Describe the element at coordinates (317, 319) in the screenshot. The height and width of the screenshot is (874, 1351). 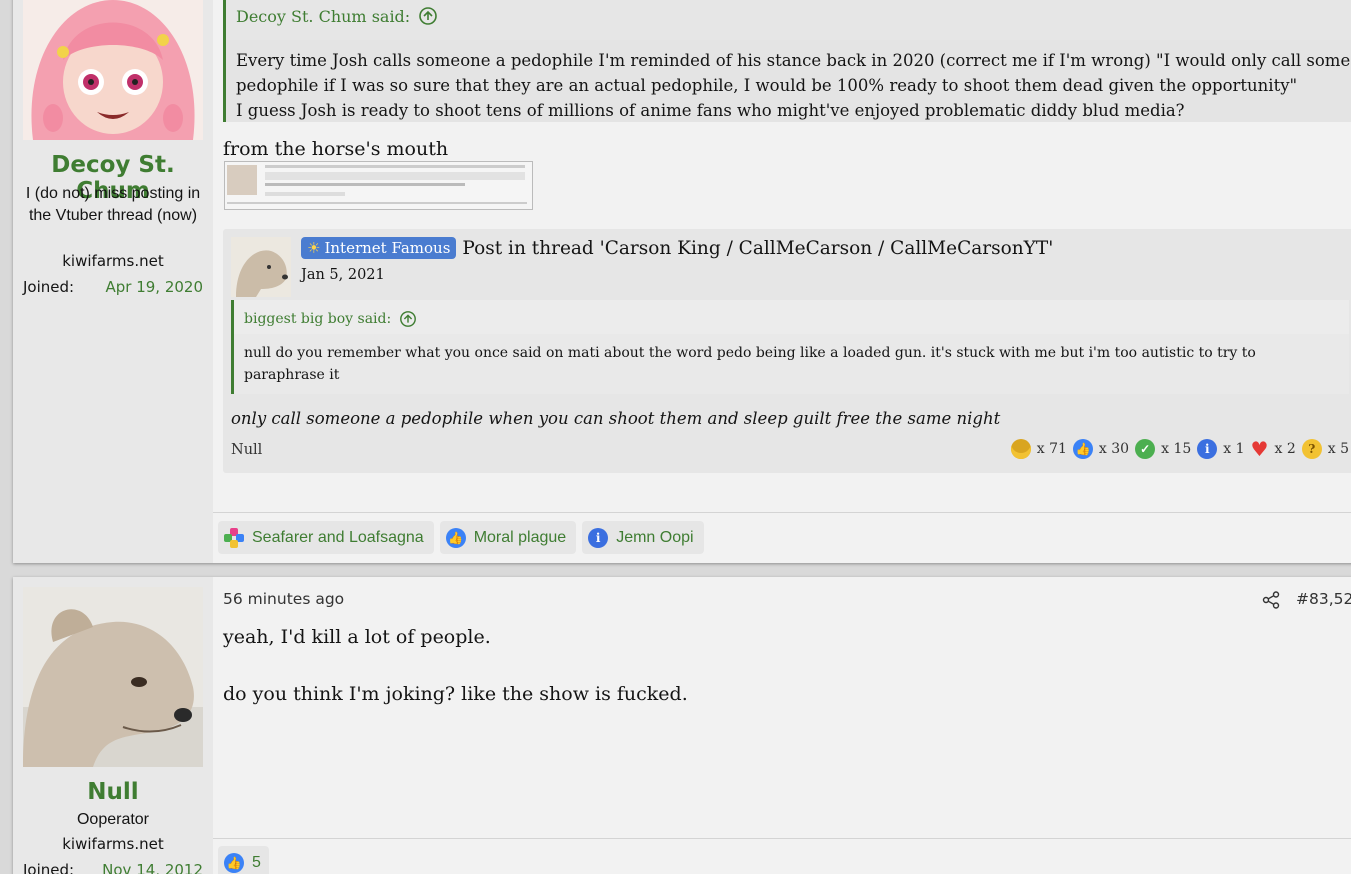
I see `inner-quote-author: biggest big boy said:` at that location.